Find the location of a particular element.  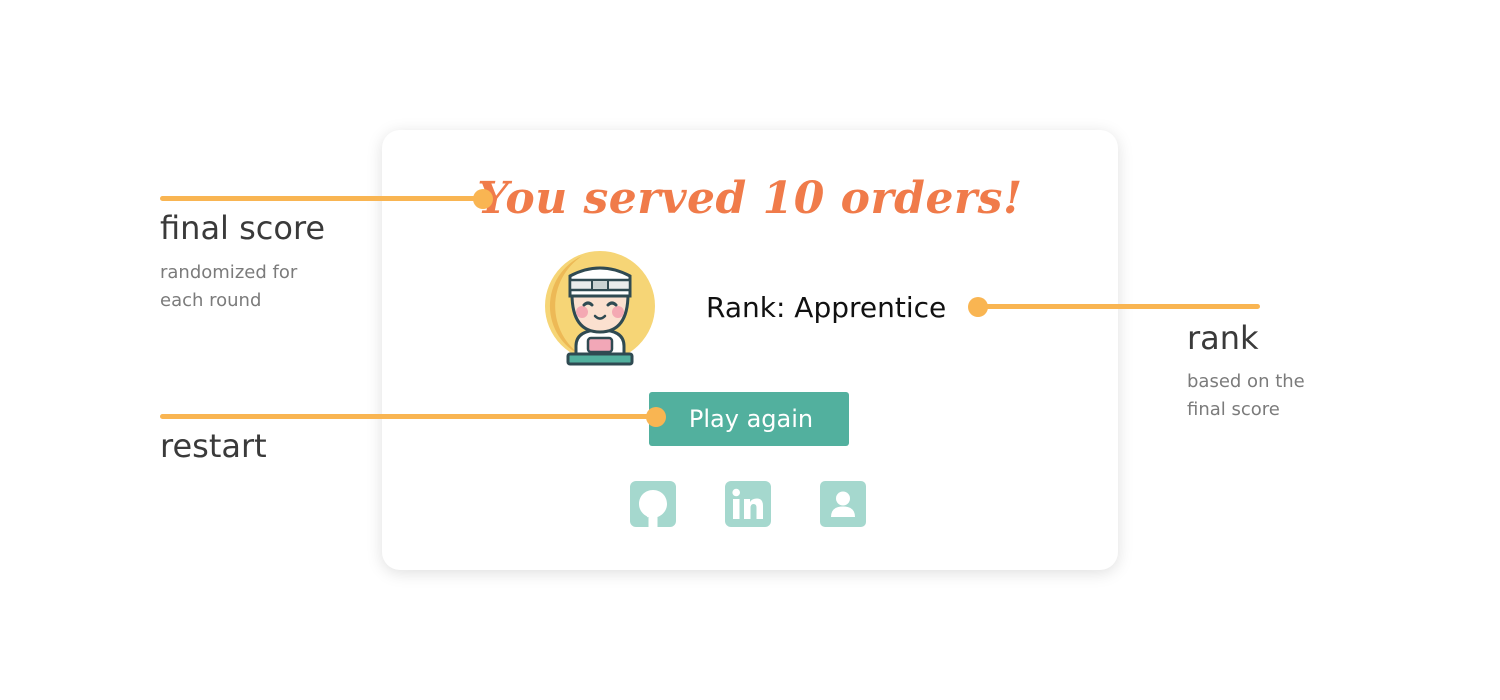

person-icon is located at coordinates (843, 504).